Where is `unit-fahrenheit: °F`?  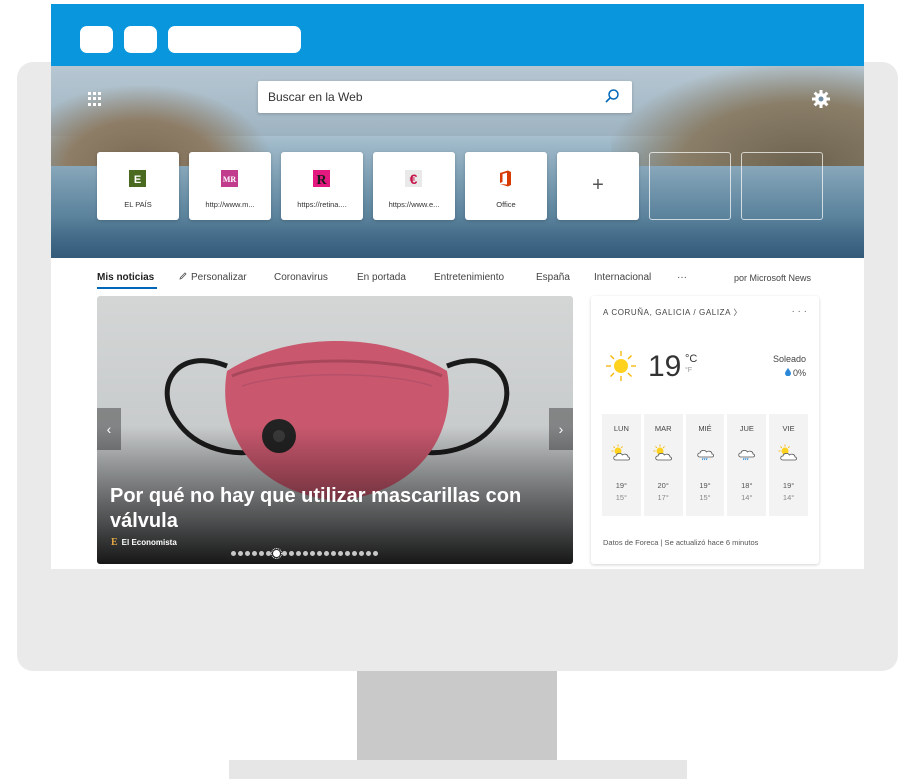
unit-fahrenheit: °F is located at coordinates (688, 370).